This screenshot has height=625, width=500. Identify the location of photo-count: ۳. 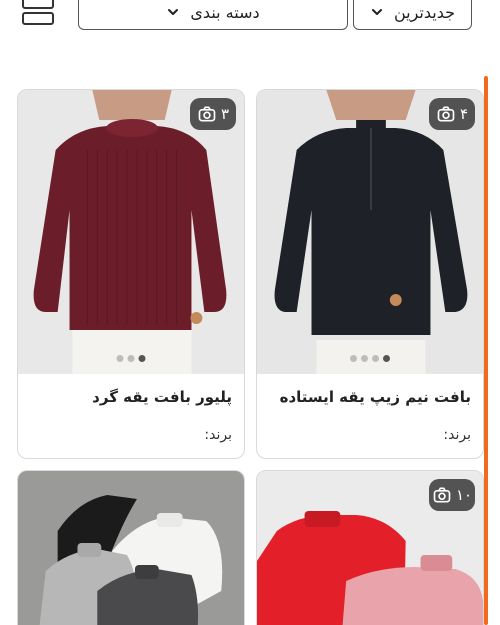
(225, 114).